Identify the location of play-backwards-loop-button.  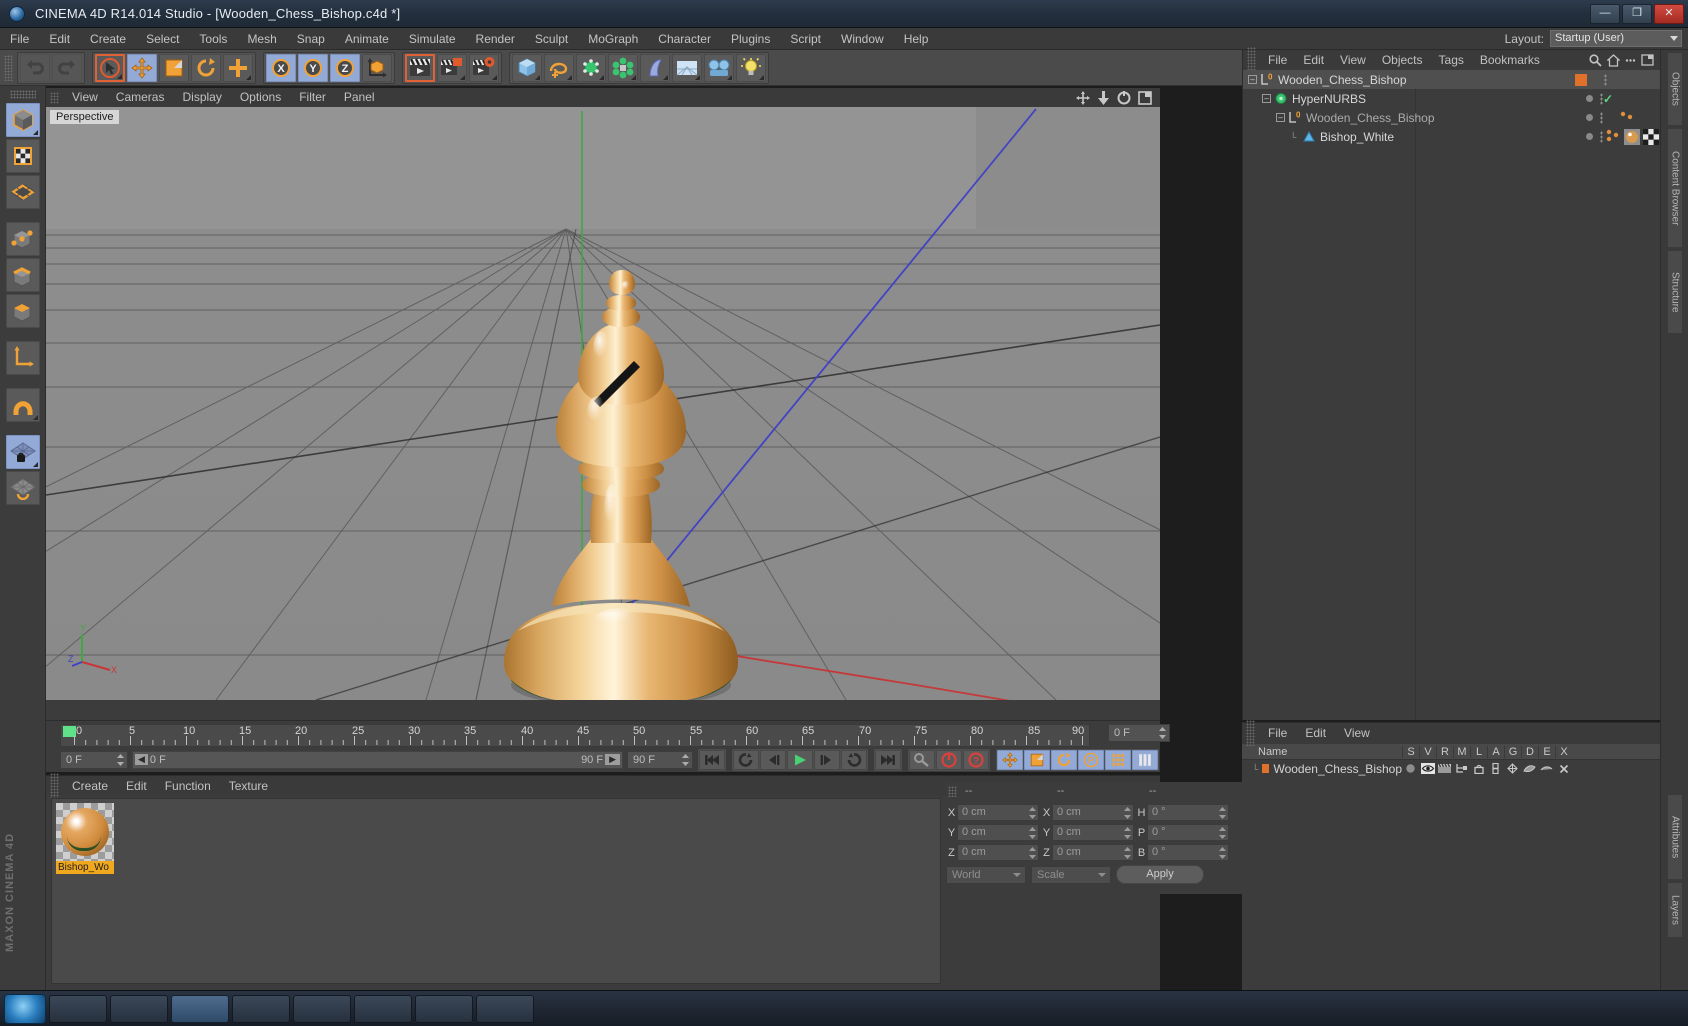
(746, 759).